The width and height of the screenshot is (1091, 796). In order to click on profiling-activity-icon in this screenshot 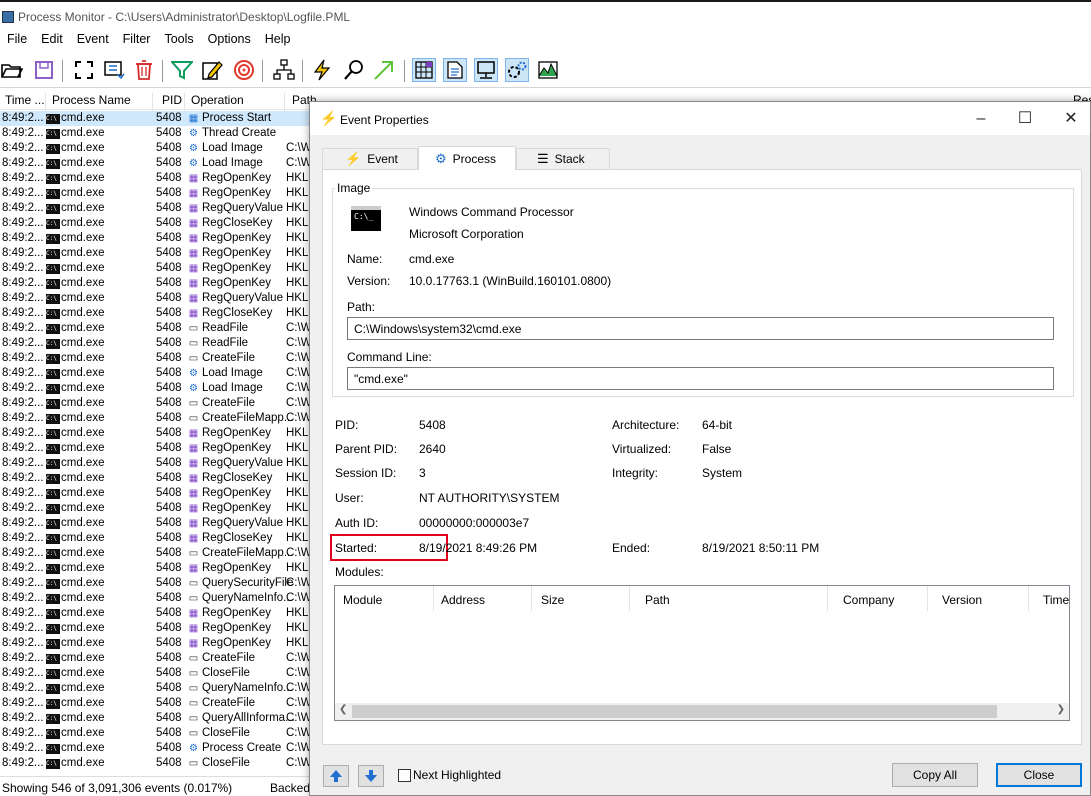, I will do `click(548, 70)`.